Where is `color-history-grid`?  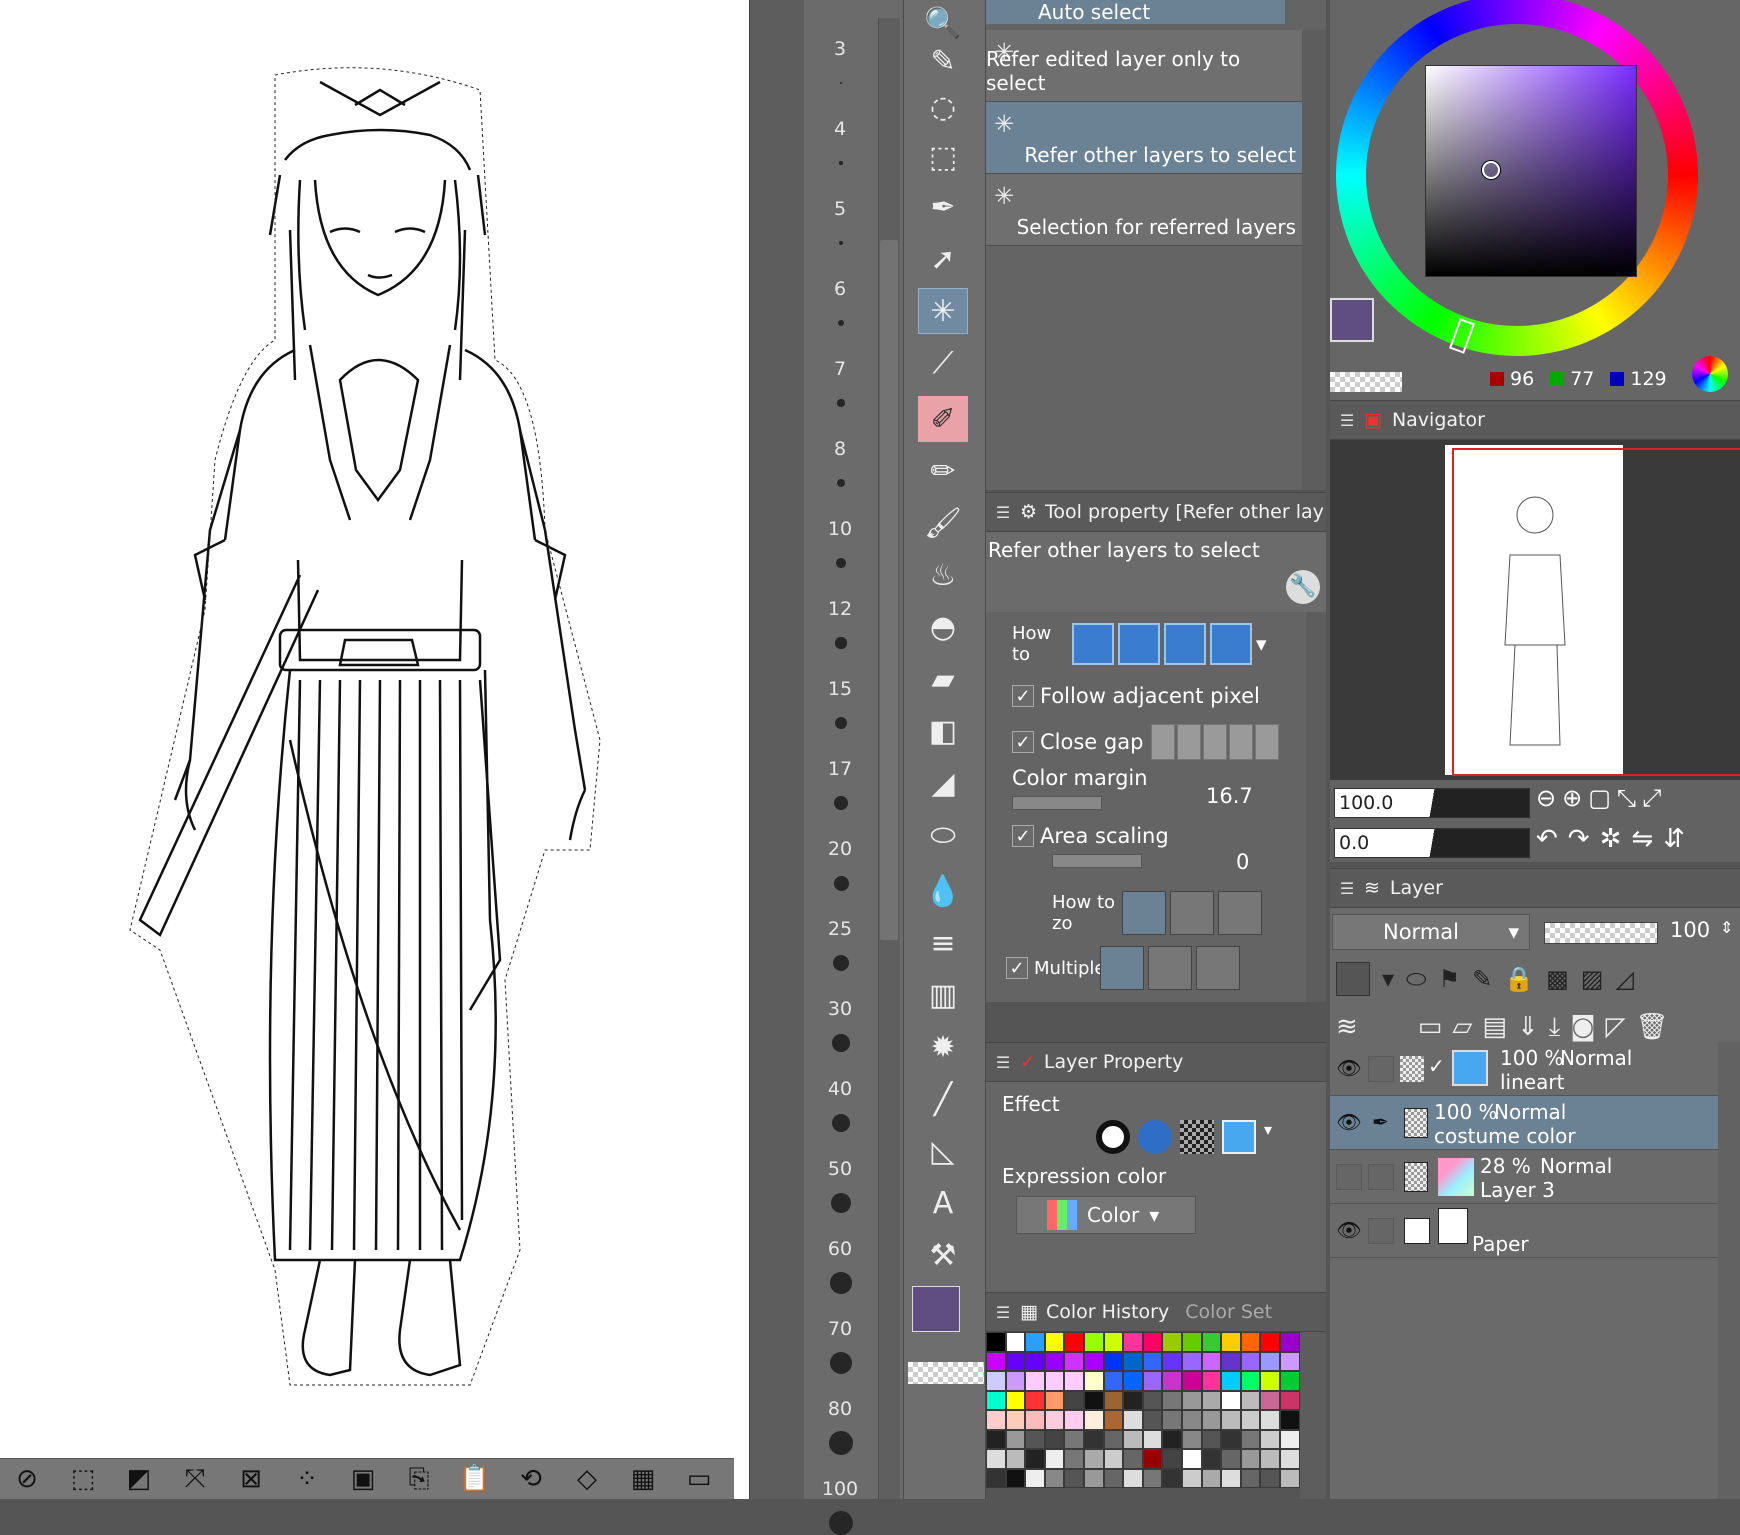
color-history-grid is located at coordinates (1143, 1415).